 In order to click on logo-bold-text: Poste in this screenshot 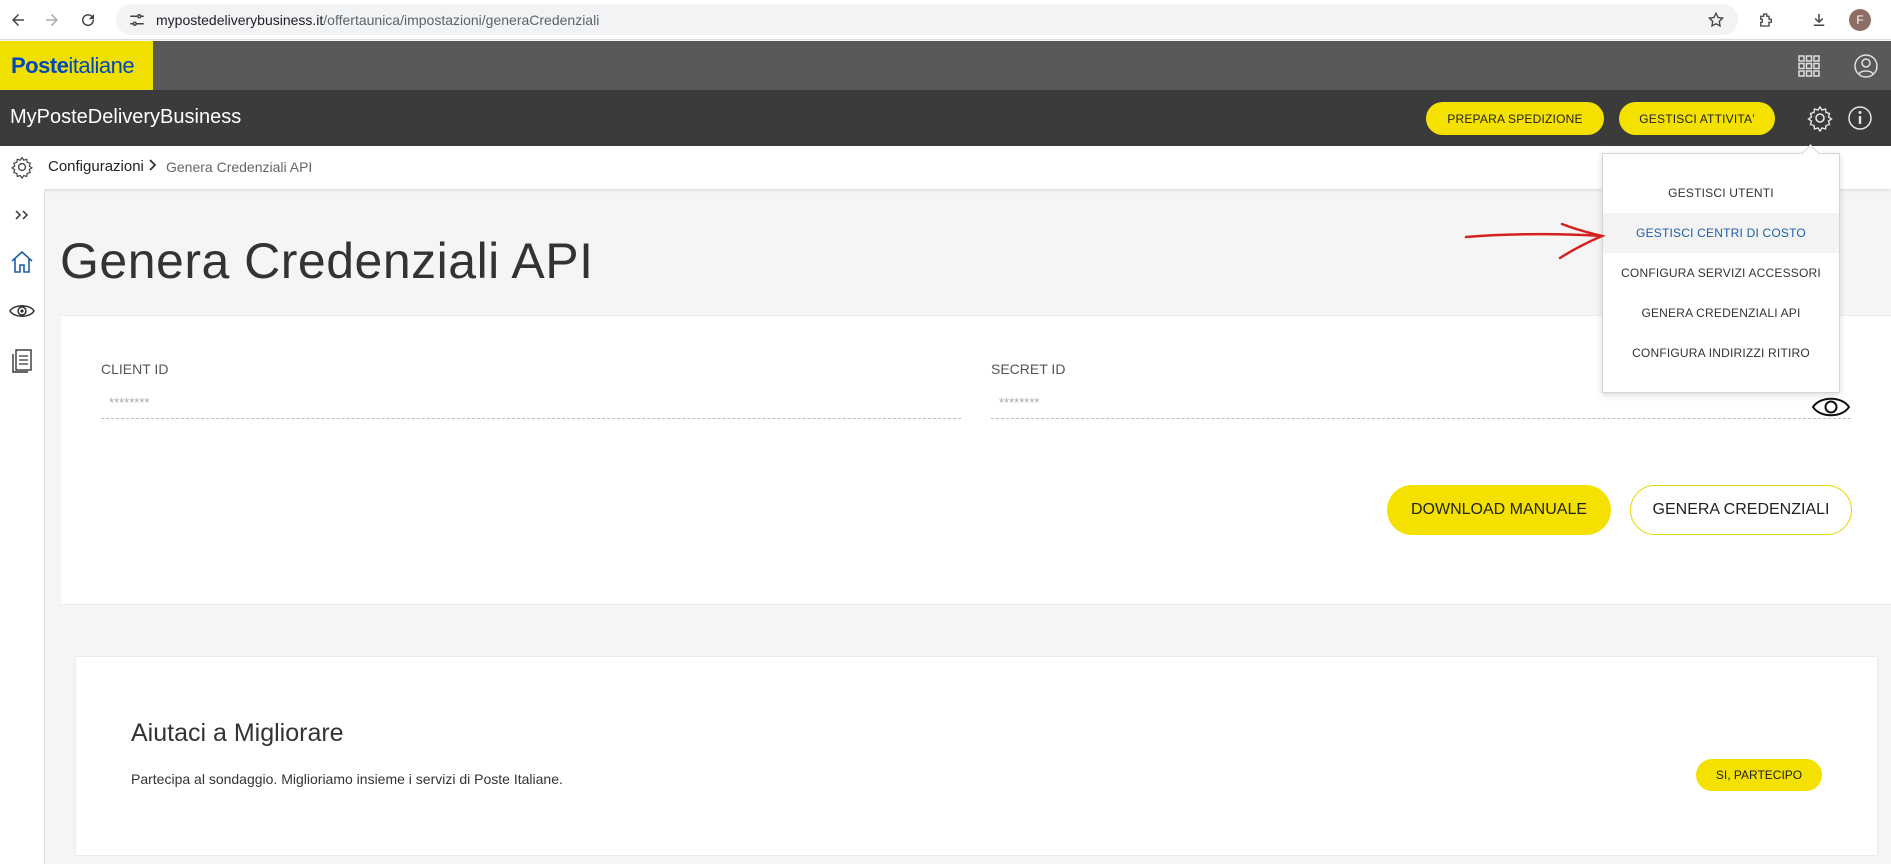, I will do `click(40, 65)`.